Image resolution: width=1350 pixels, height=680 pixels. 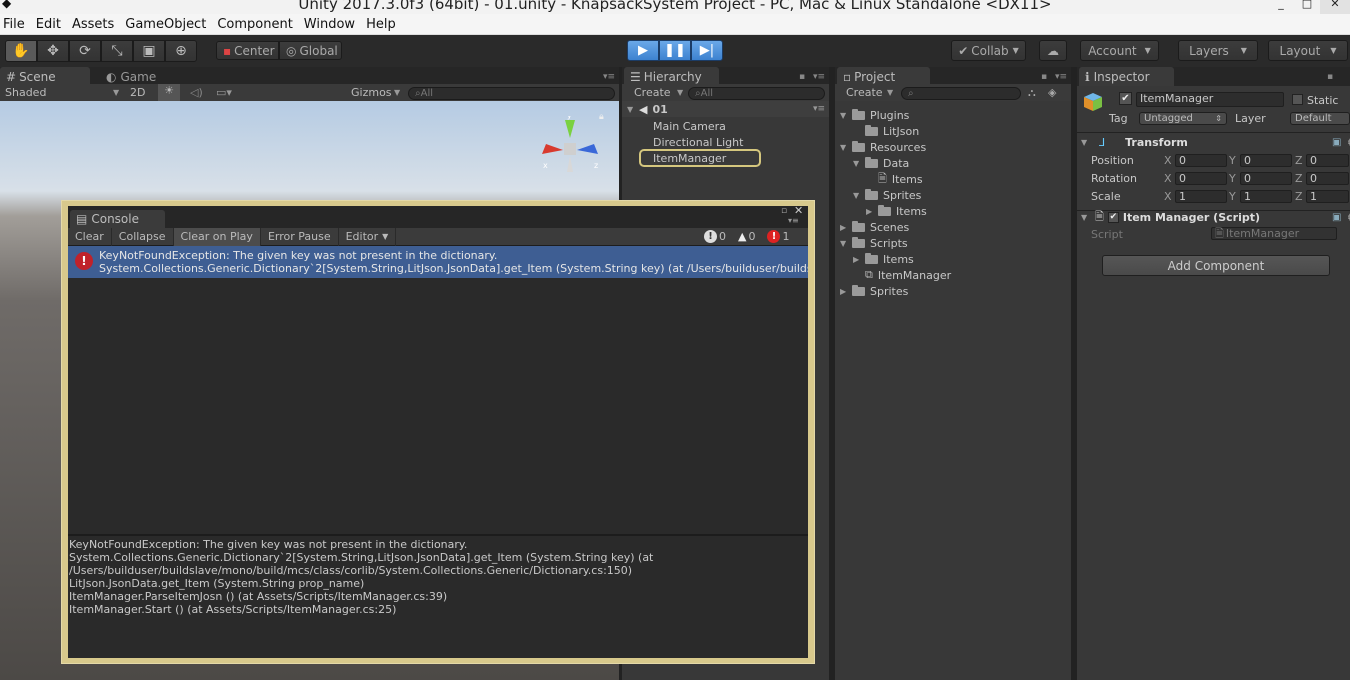 What do you see at coordinates (95, 24) in the screenshot?
I see `menu-assets: Assets` at bounding box center [95, 24].